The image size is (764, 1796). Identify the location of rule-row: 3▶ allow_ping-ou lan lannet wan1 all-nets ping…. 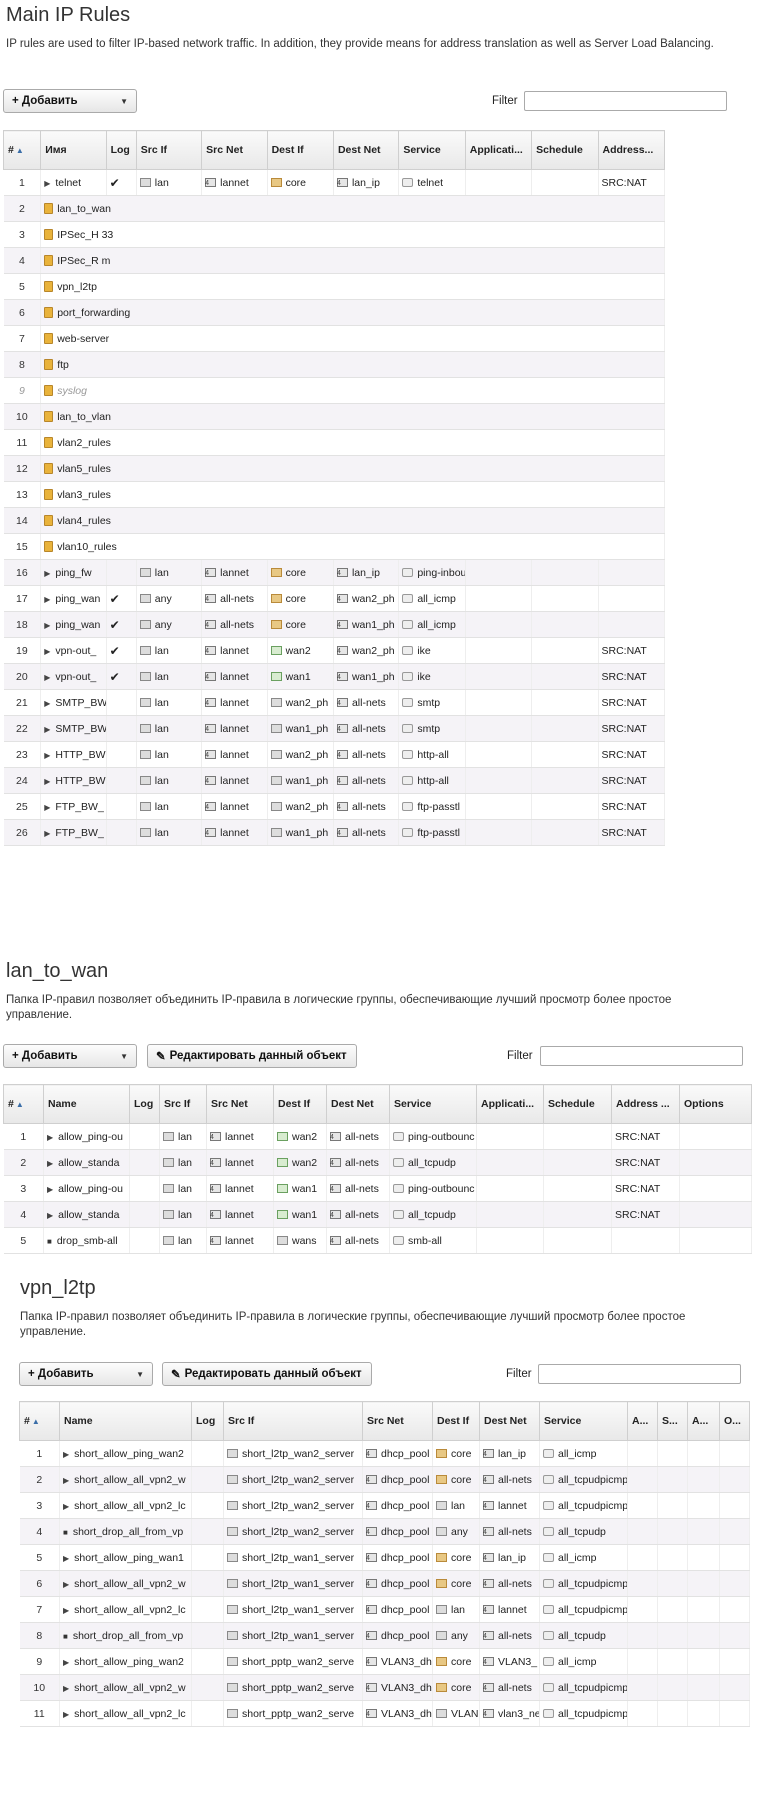
(377, 1188).